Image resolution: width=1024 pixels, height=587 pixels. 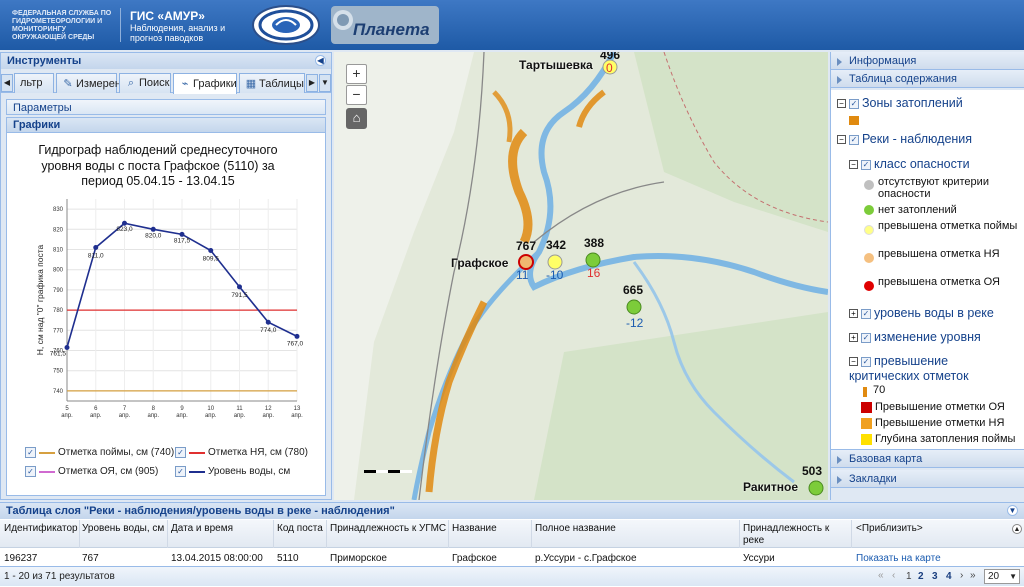 I want to click on layer-level-change: + ✓ изменение уровня, so click(x=915, y=337).